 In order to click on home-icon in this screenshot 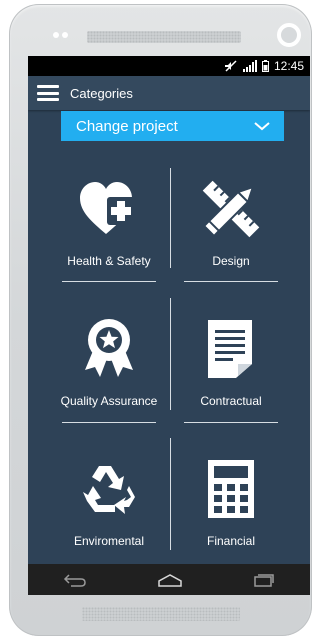, I will do `click(170, 580)`.